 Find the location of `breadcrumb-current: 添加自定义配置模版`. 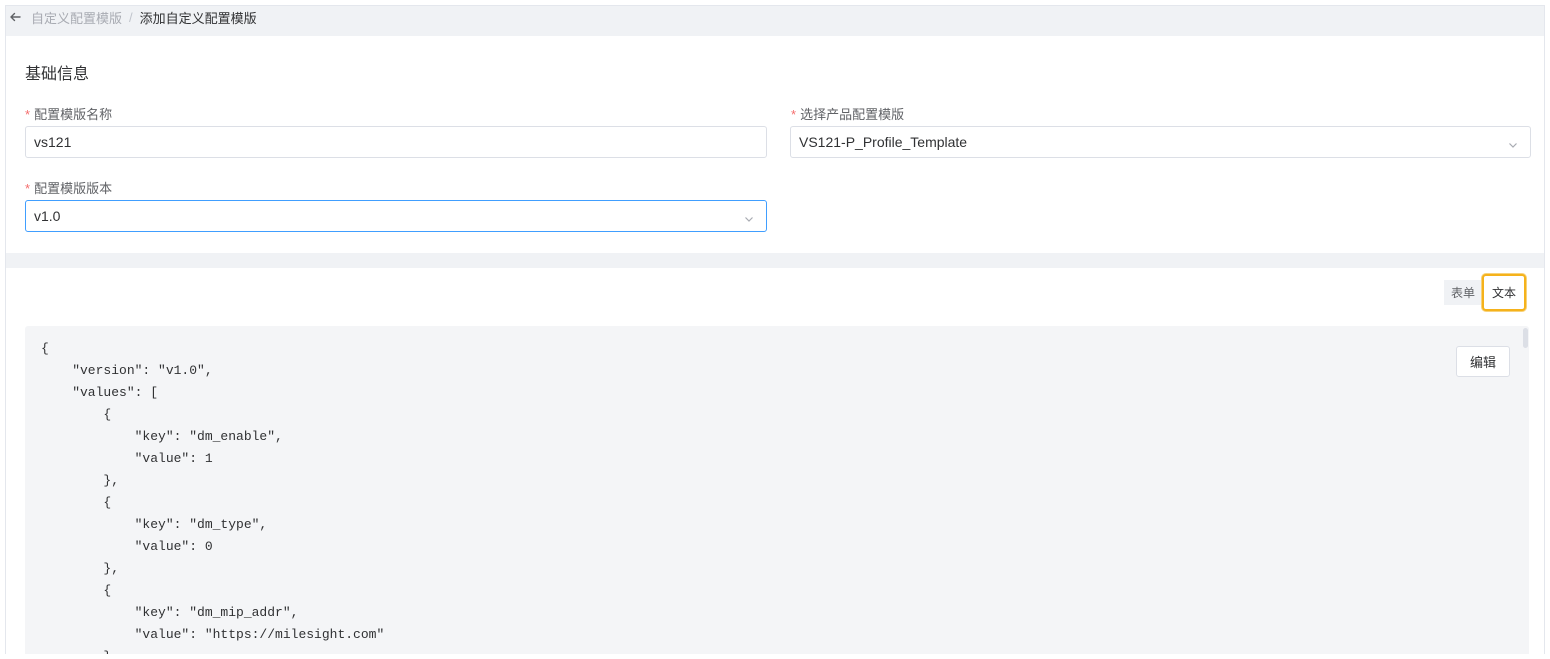

breadcrumb-current: 添加自定义配置模版 is located at coordinates (198, 18).